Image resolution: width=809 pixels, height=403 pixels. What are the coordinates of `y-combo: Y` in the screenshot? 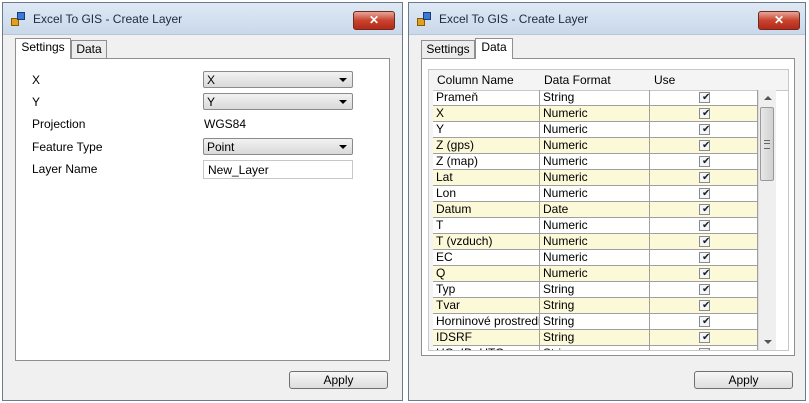 It's located at (278, 101).